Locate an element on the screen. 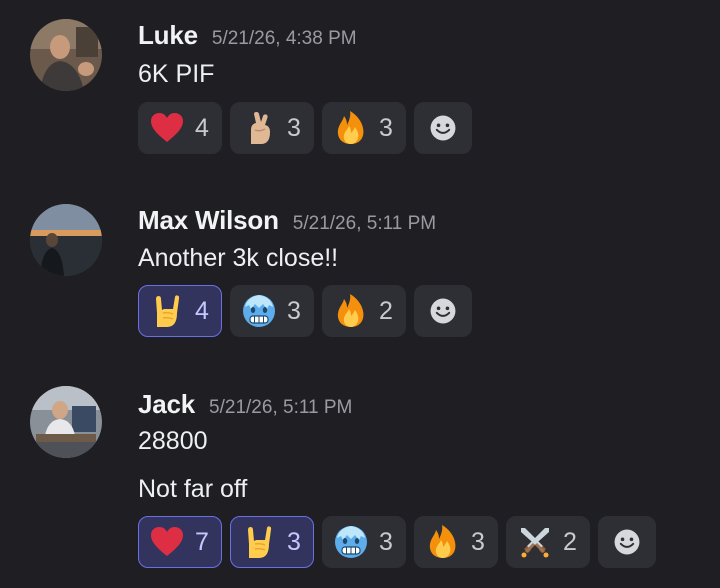 The height and width of the screenshot is (588, 720). reaction-sign-of-horns: 4 is located at coordinates (180, 311).